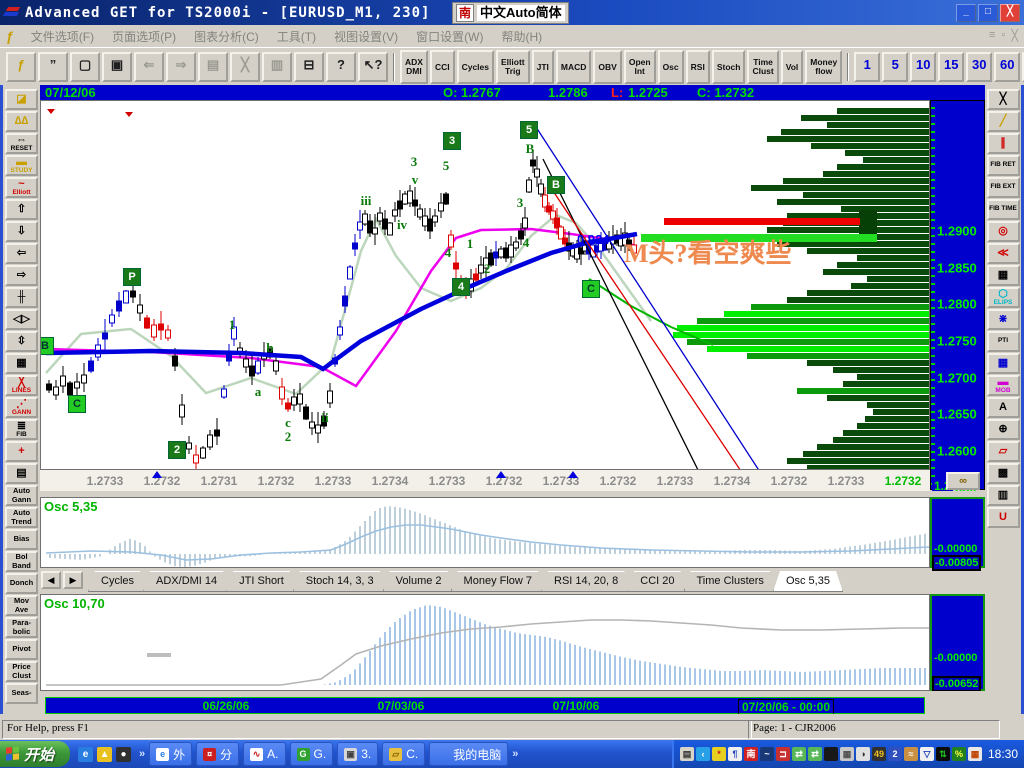 Image resolution: width=1024 pixels, height=768 pixels. What do you see at coordinates (1003, 143) in the screenshot?
I see `parallel-lines-icon: ∥` at bounding box center [1003, 143].